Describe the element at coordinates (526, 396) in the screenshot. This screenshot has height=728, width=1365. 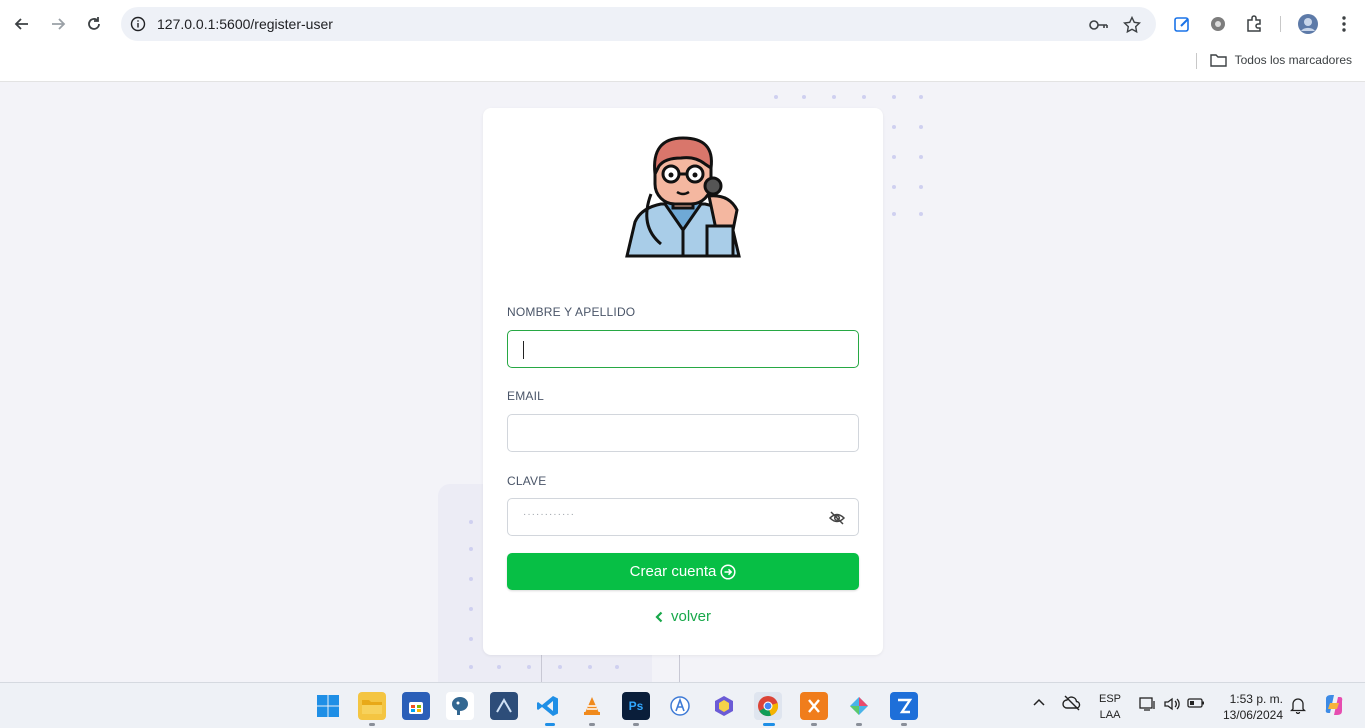
I see `email-label: EMAIL` at that location.